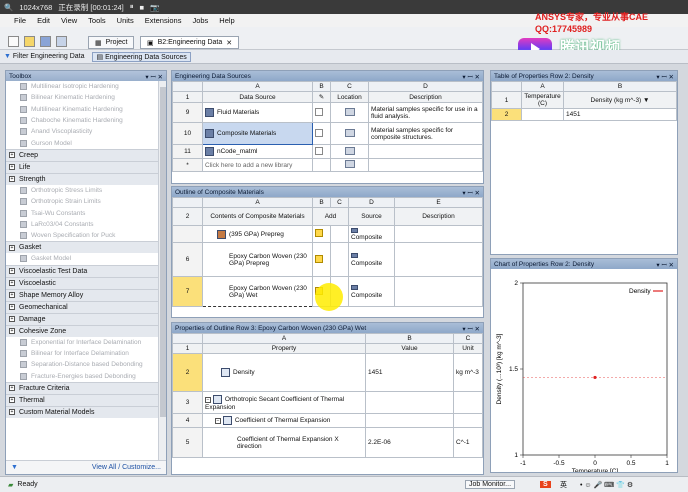  What do you see at coordinates (154, 7) in the screenshot?
I see `camera-icon: 📷` at bounding box center [154, 7].